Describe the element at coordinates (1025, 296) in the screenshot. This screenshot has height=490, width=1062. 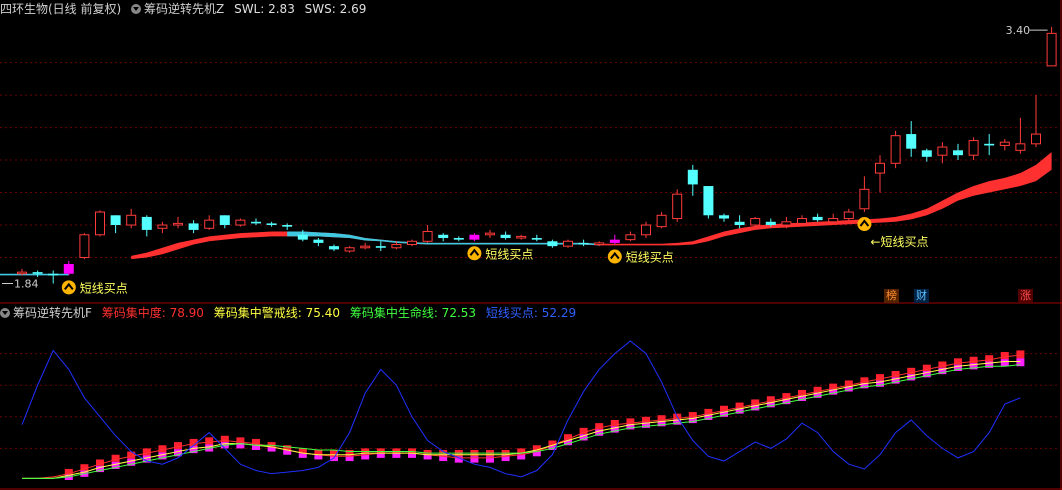
I see `limit-up-badge: 涨` at that location.